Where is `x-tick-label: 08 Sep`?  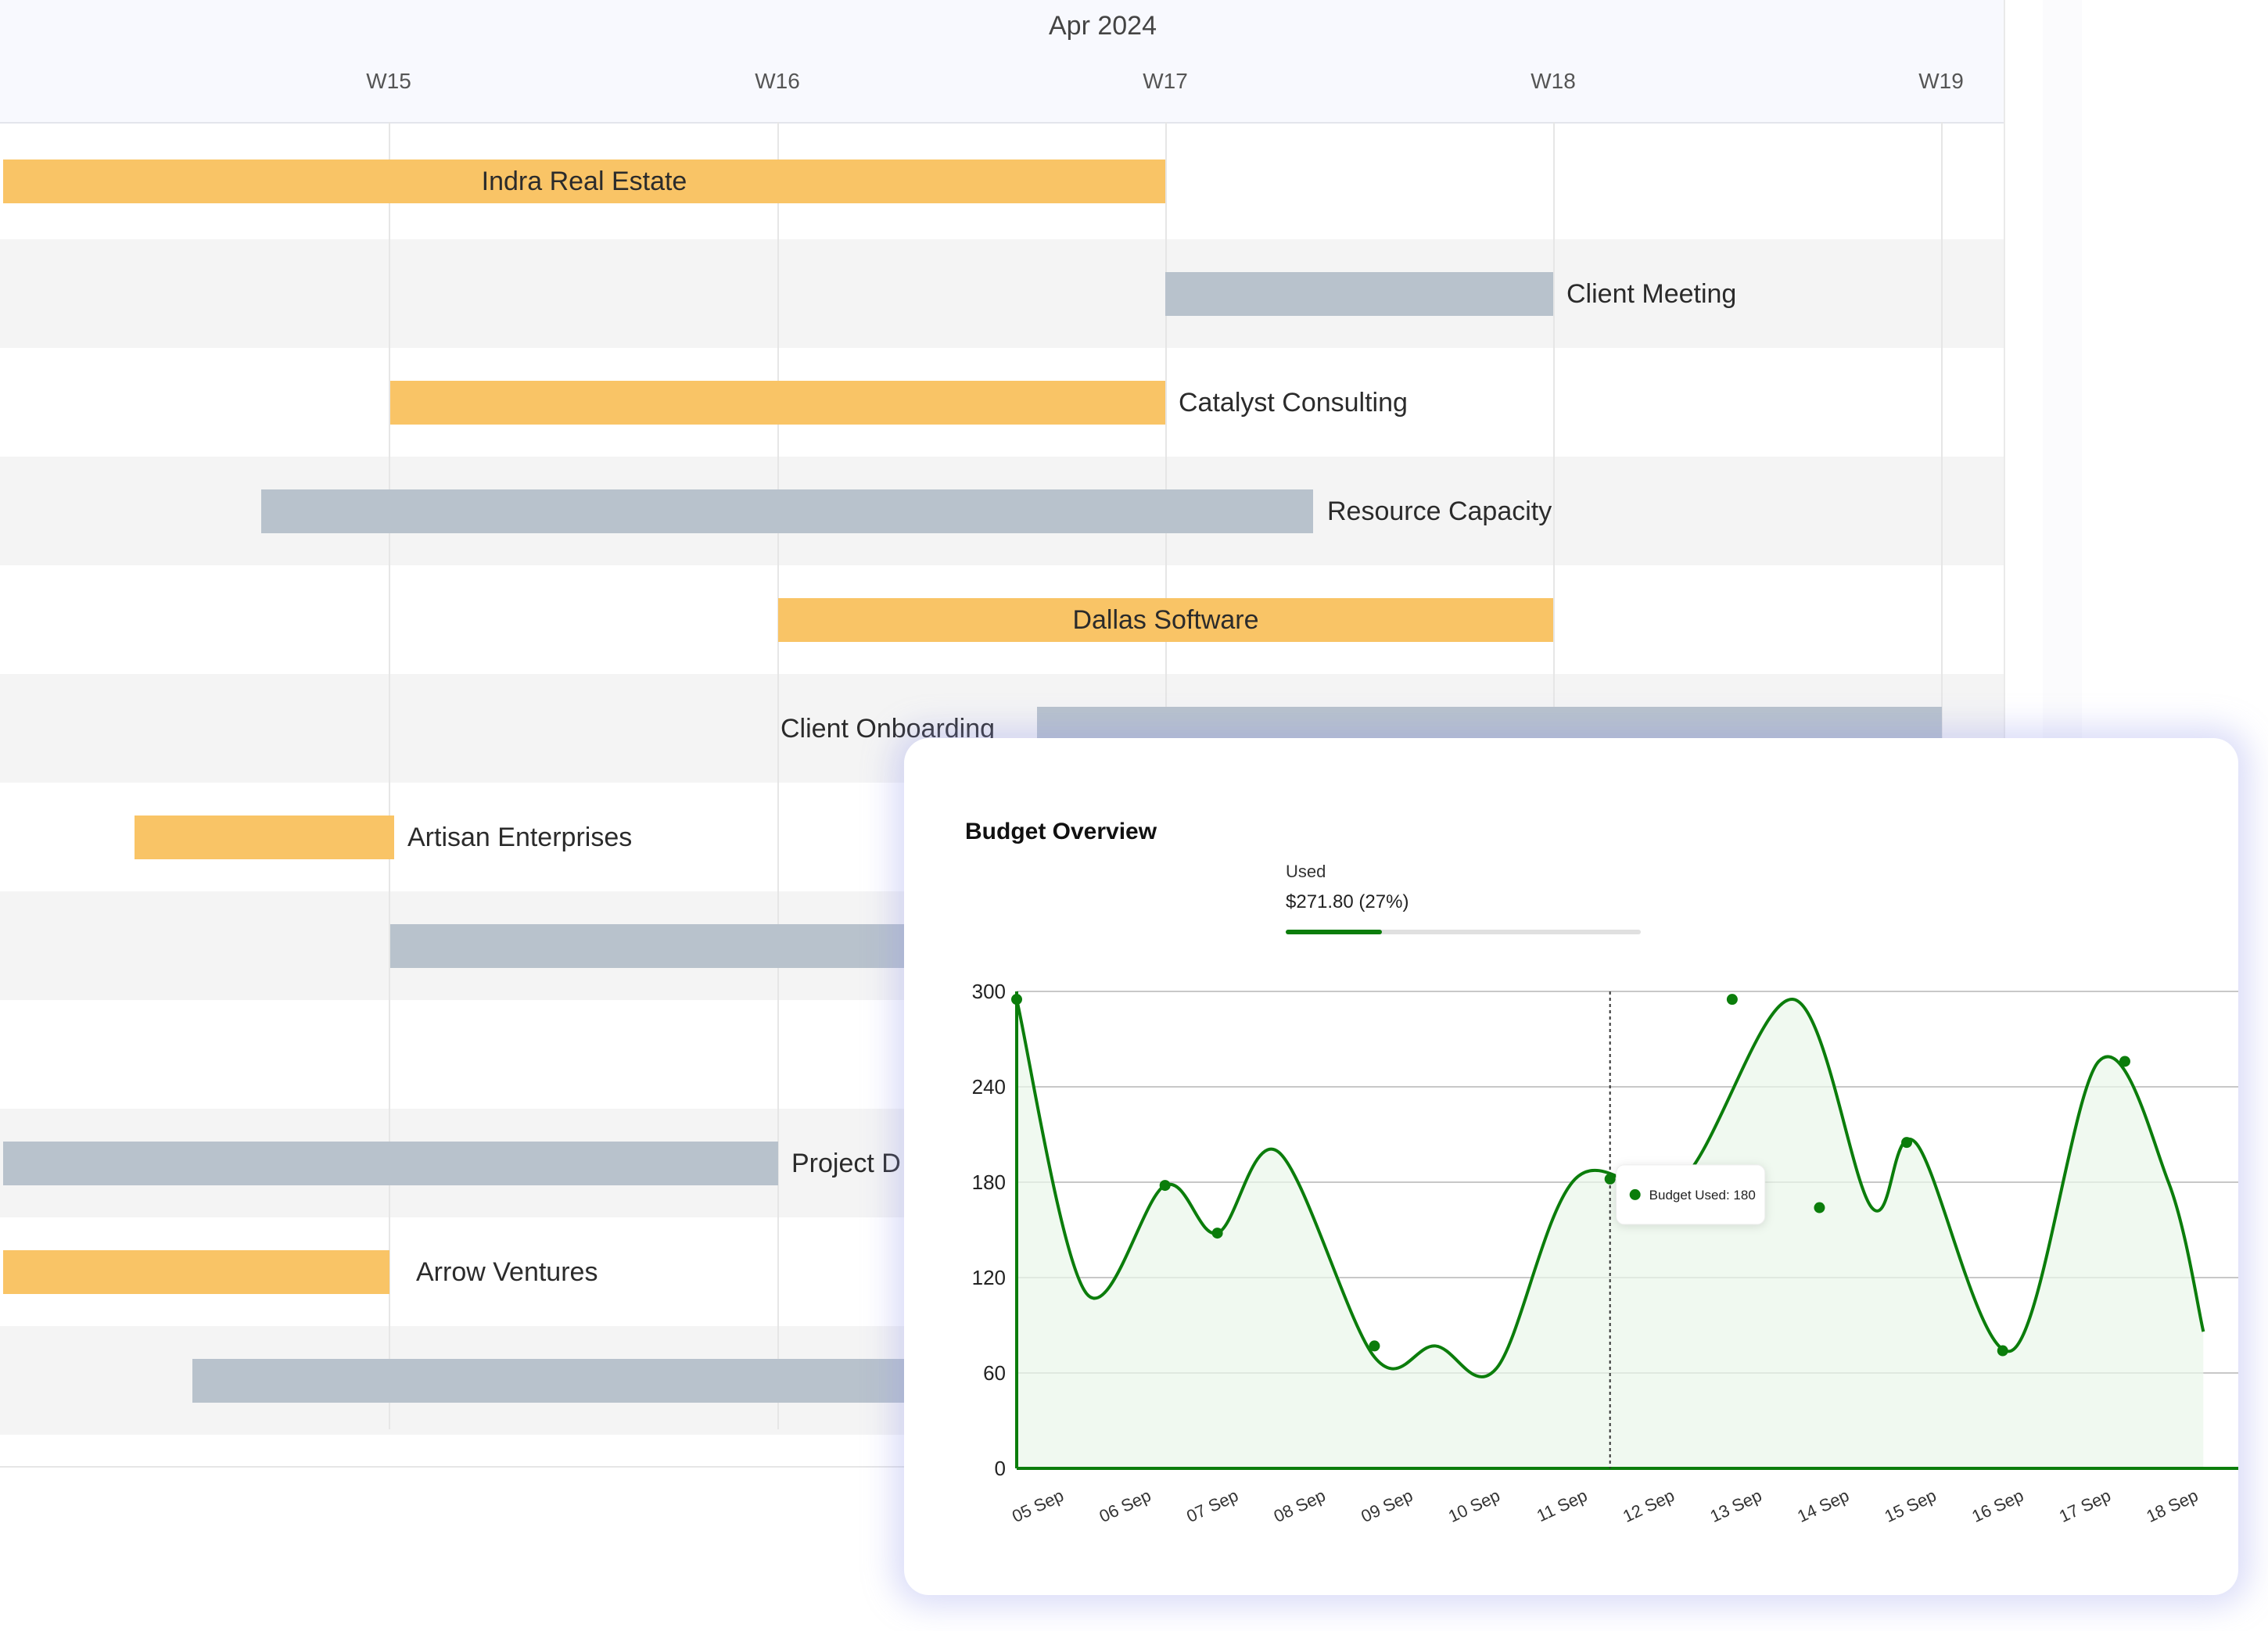 x-tick-label: 08 Sep is located at coordinates (1300, 1506).